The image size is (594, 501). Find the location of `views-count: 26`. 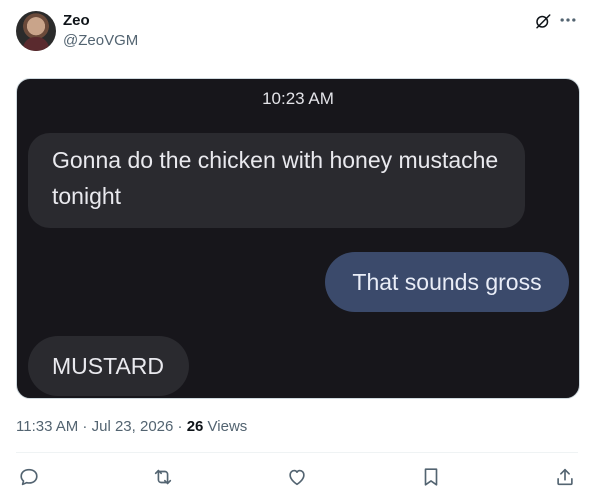

views-count: 26 is located at coordinates (195, 426).